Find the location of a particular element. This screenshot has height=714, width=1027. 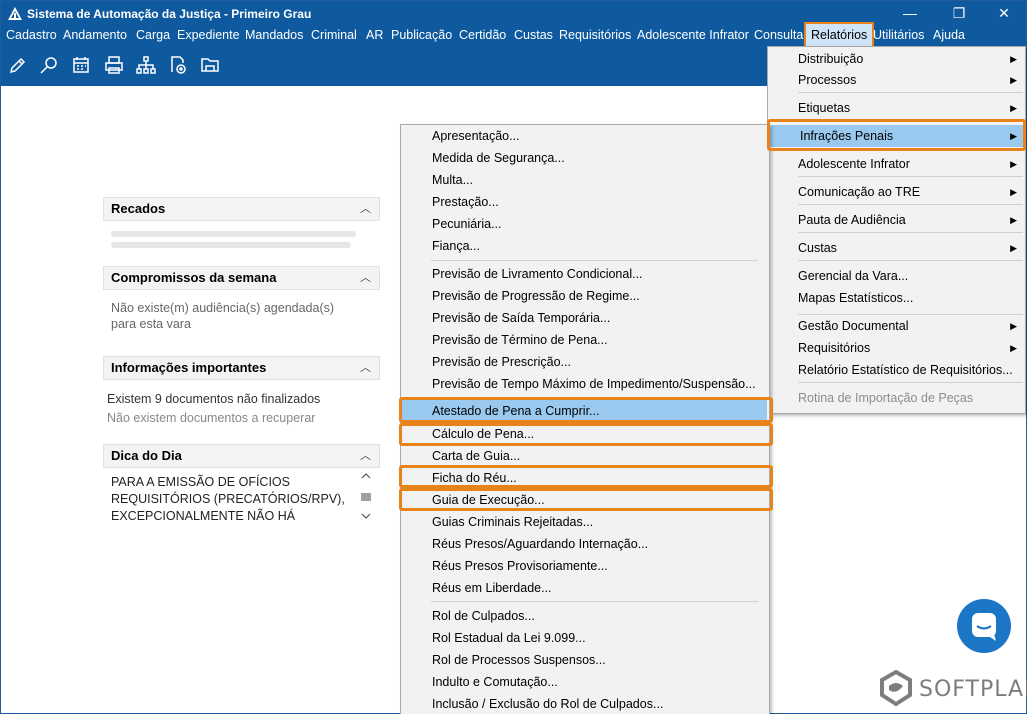

menu-expediente: Expediente is located at coordinates (208, 36).